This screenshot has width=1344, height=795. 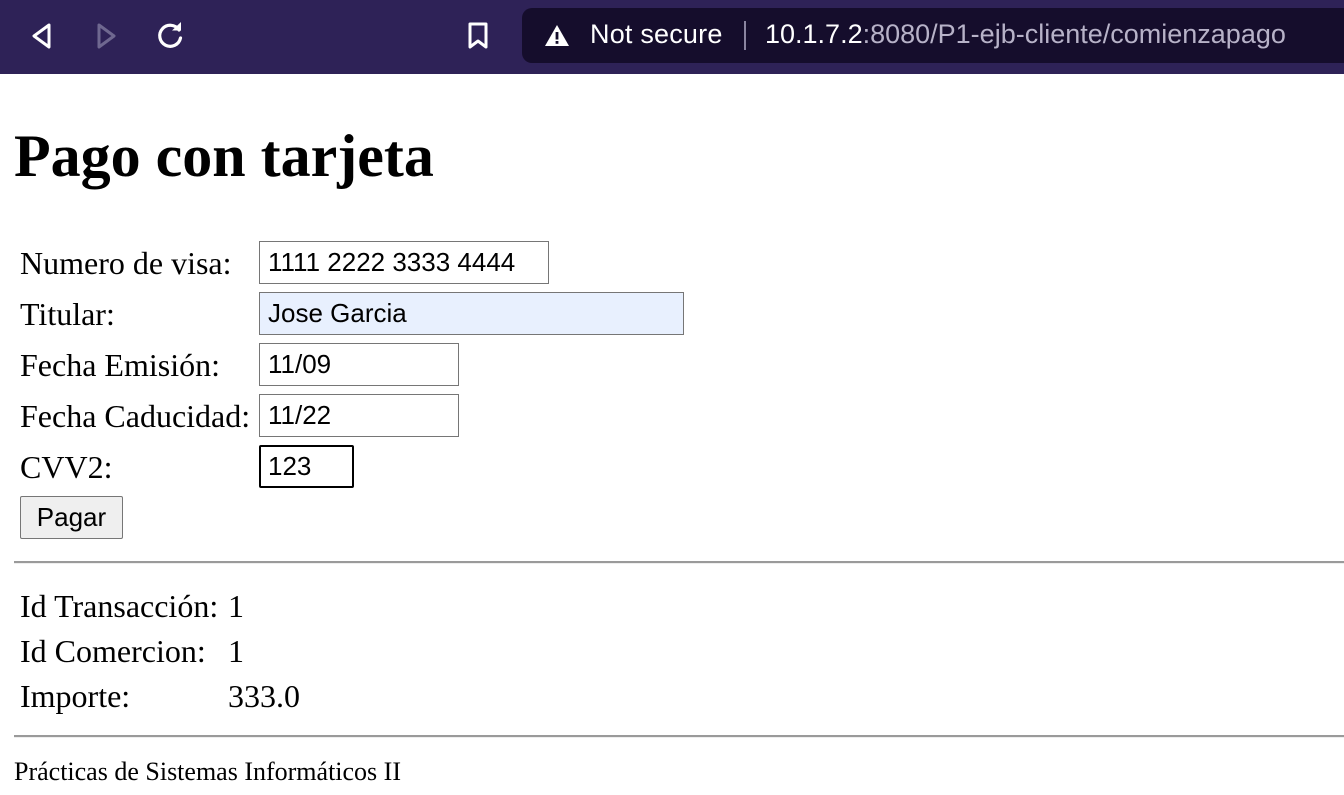 I want to click on back-button, so click(x=42, y=36).